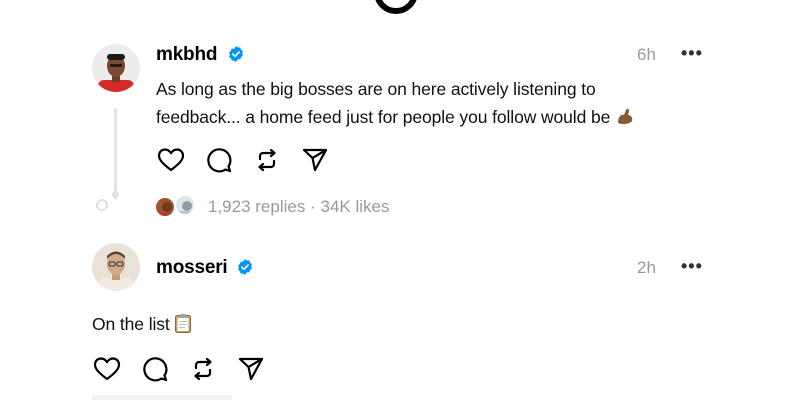 Image resolution: width=800 pixels, height=400 pixels. I want to click on thread-line, so click(115, 154).